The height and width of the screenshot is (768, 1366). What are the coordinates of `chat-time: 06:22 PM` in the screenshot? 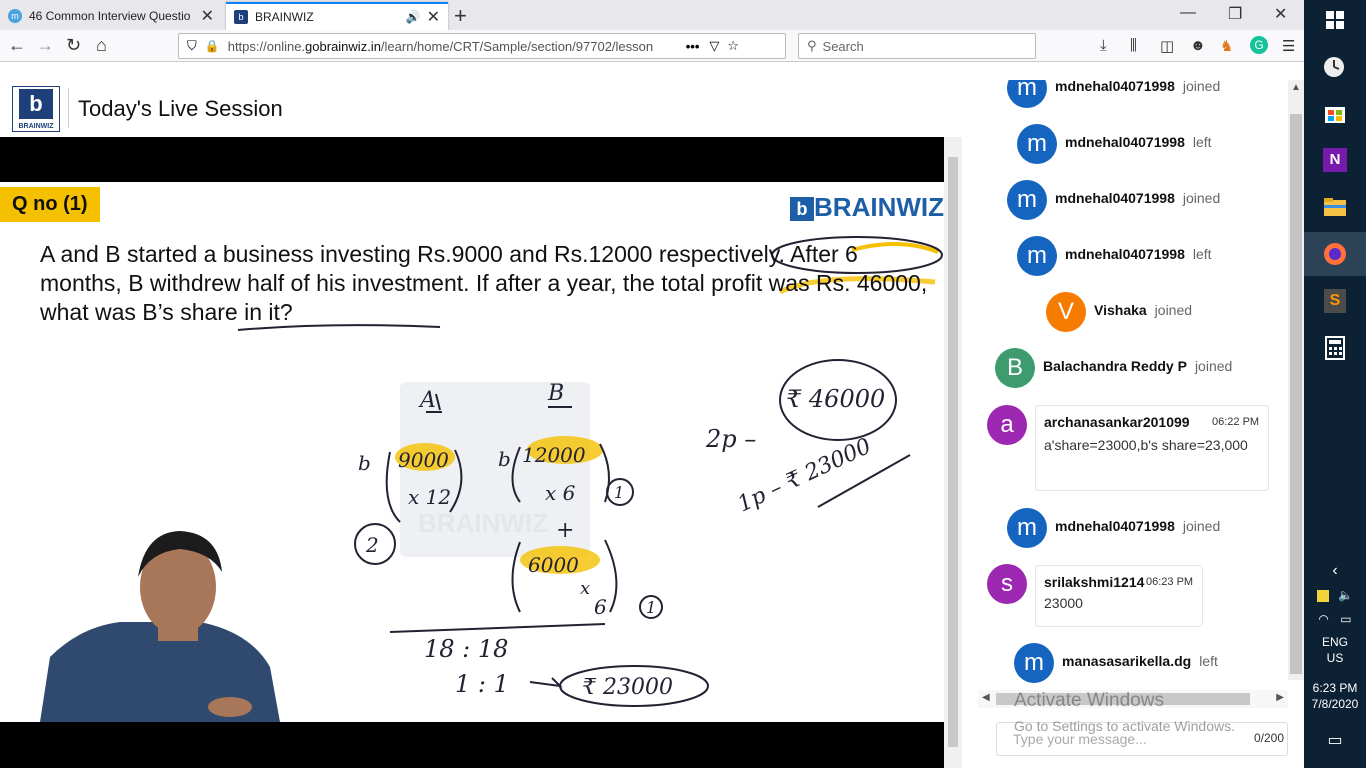 It's located at (1236, 422).